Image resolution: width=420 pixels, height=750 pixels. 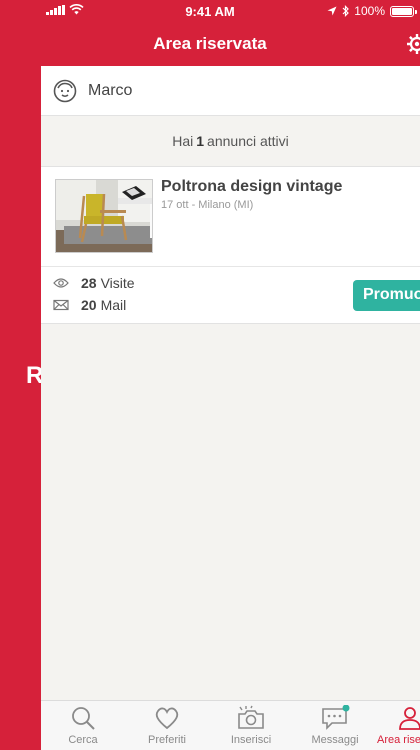 What do you see at coordinates (335, 740) in the screenshot?
I see `tab-label: Messaggi` at bounding box center [335, 740].